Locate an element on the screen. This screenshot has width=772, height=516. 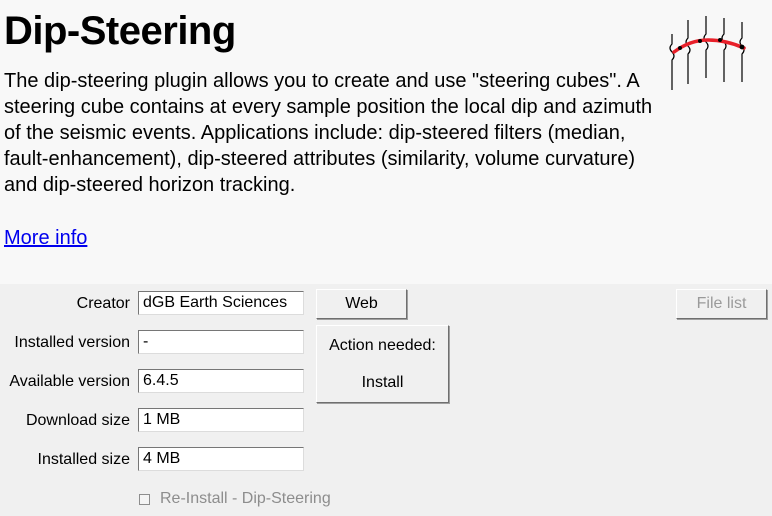
installed-version-field: - is located at coordinates (221, 342).